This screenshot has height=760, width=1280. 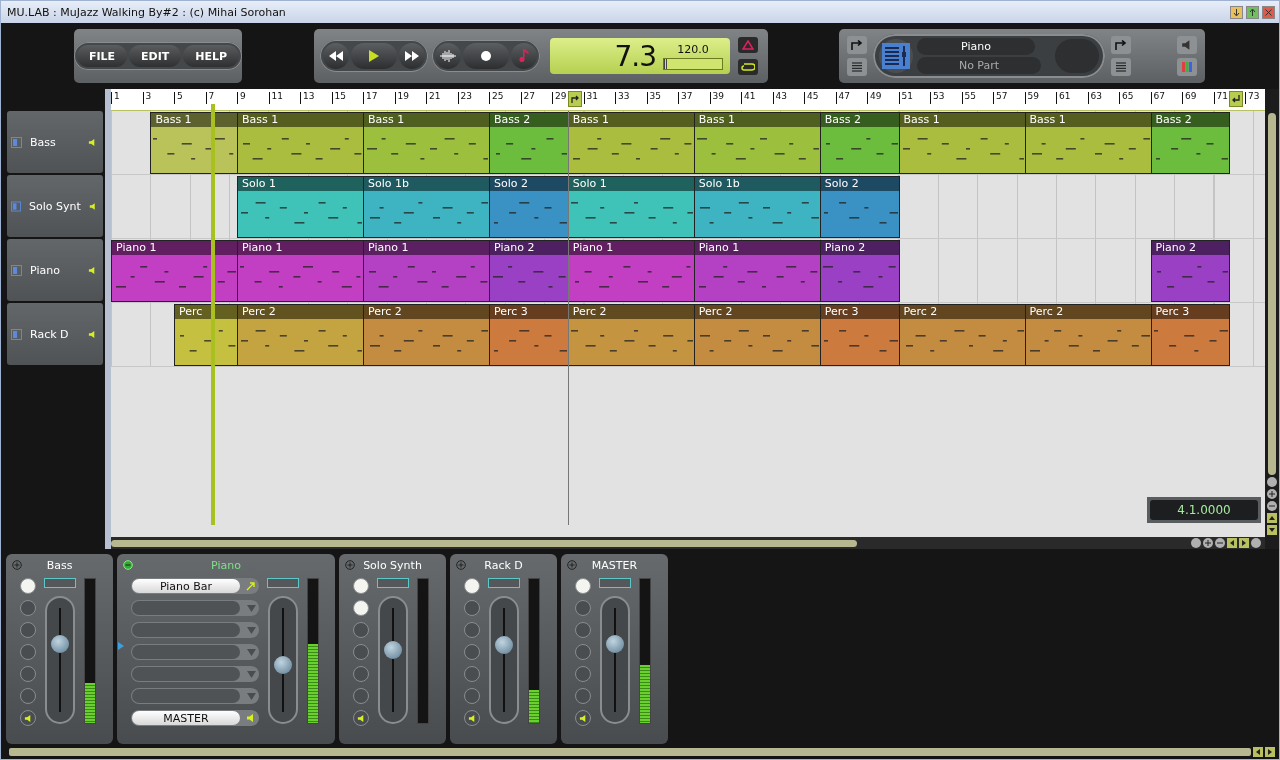 What do you see at coordinates (448, 56) in the screenshot?
I see `waveform-button` at bounding box center [448, 56].